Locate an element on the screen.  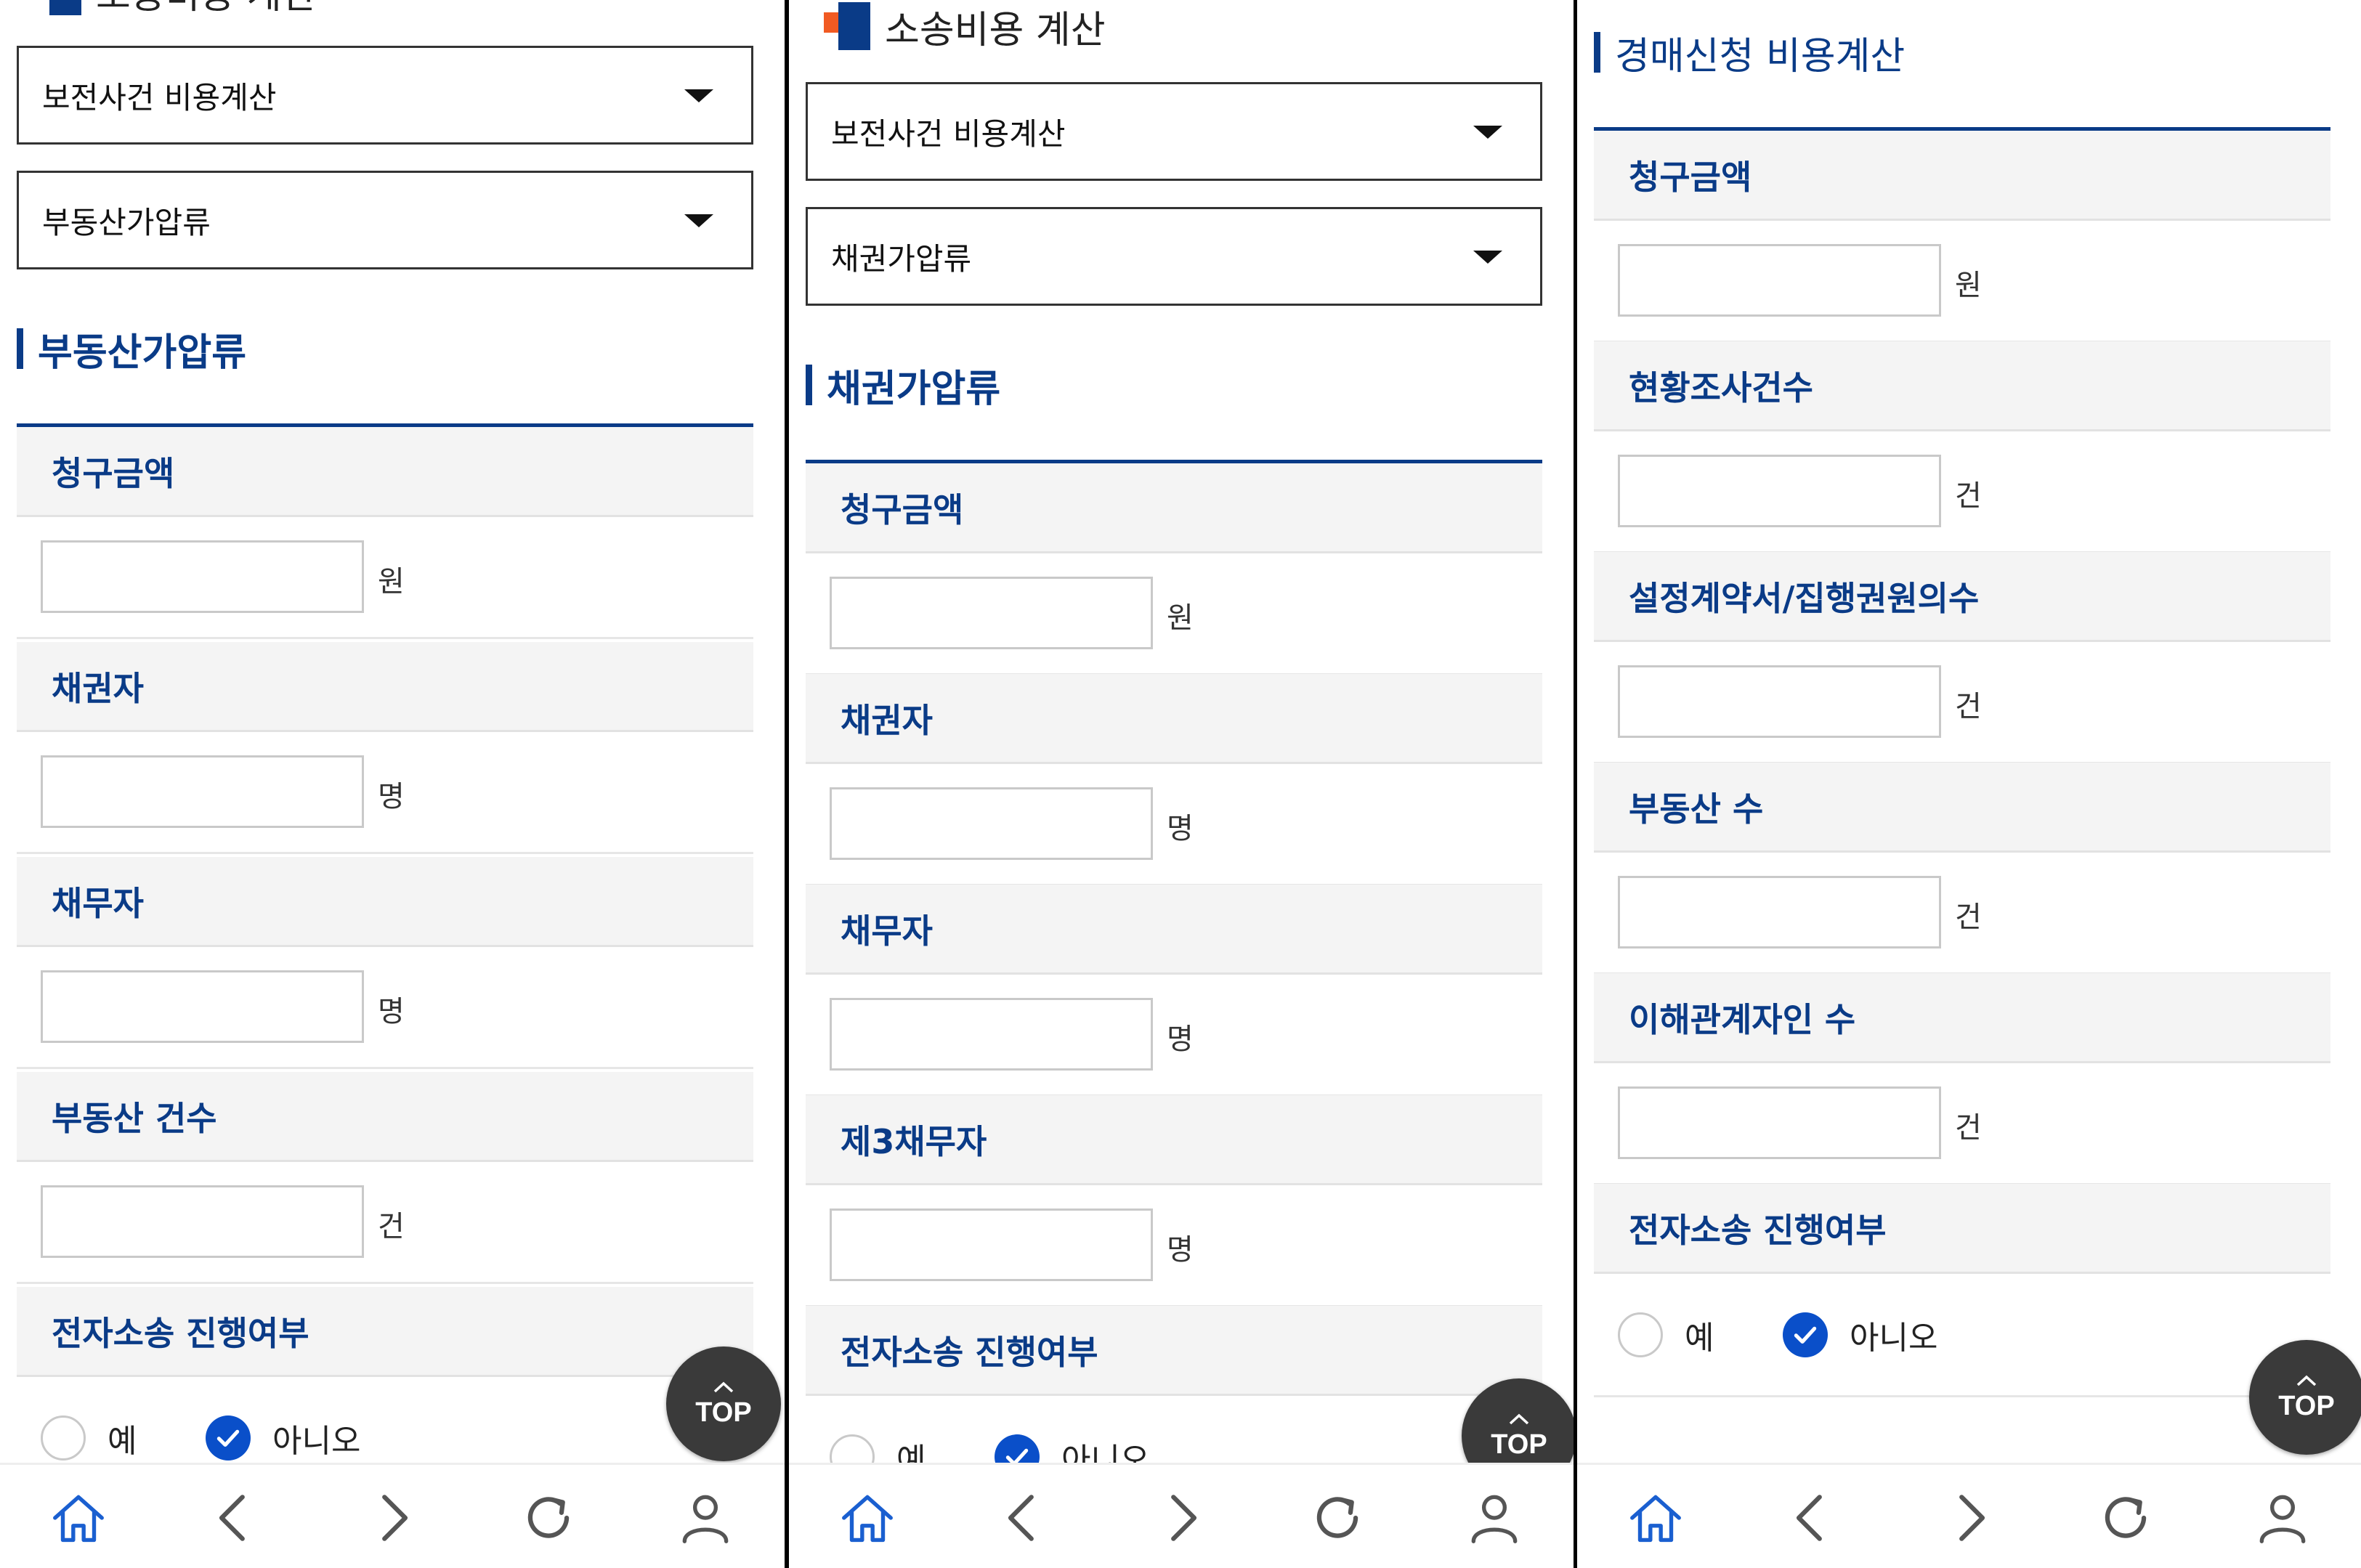
section-title: 경매신청 비용계산 is located at coordinates (1749, 52).